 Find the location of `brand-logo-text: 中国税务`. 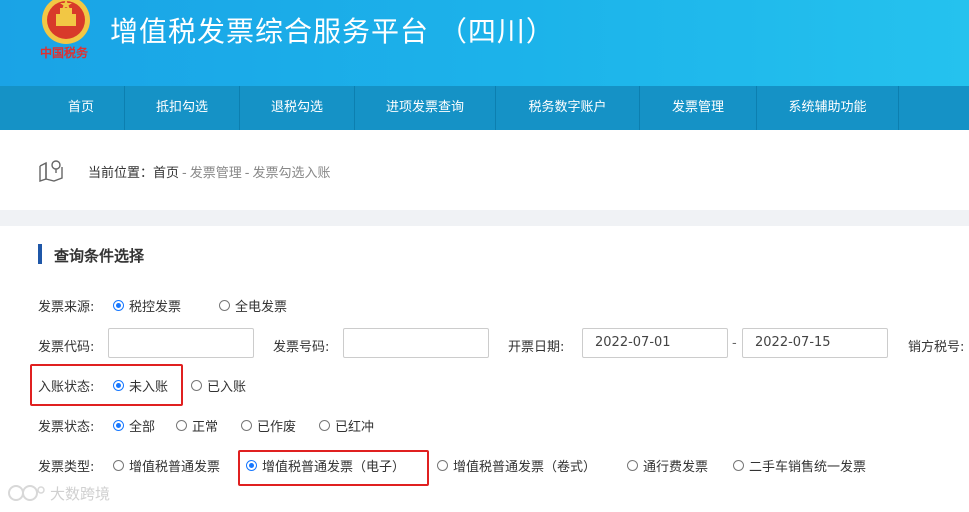

brand-logo-text: 中国税务 is located at coordinates (64, 53).